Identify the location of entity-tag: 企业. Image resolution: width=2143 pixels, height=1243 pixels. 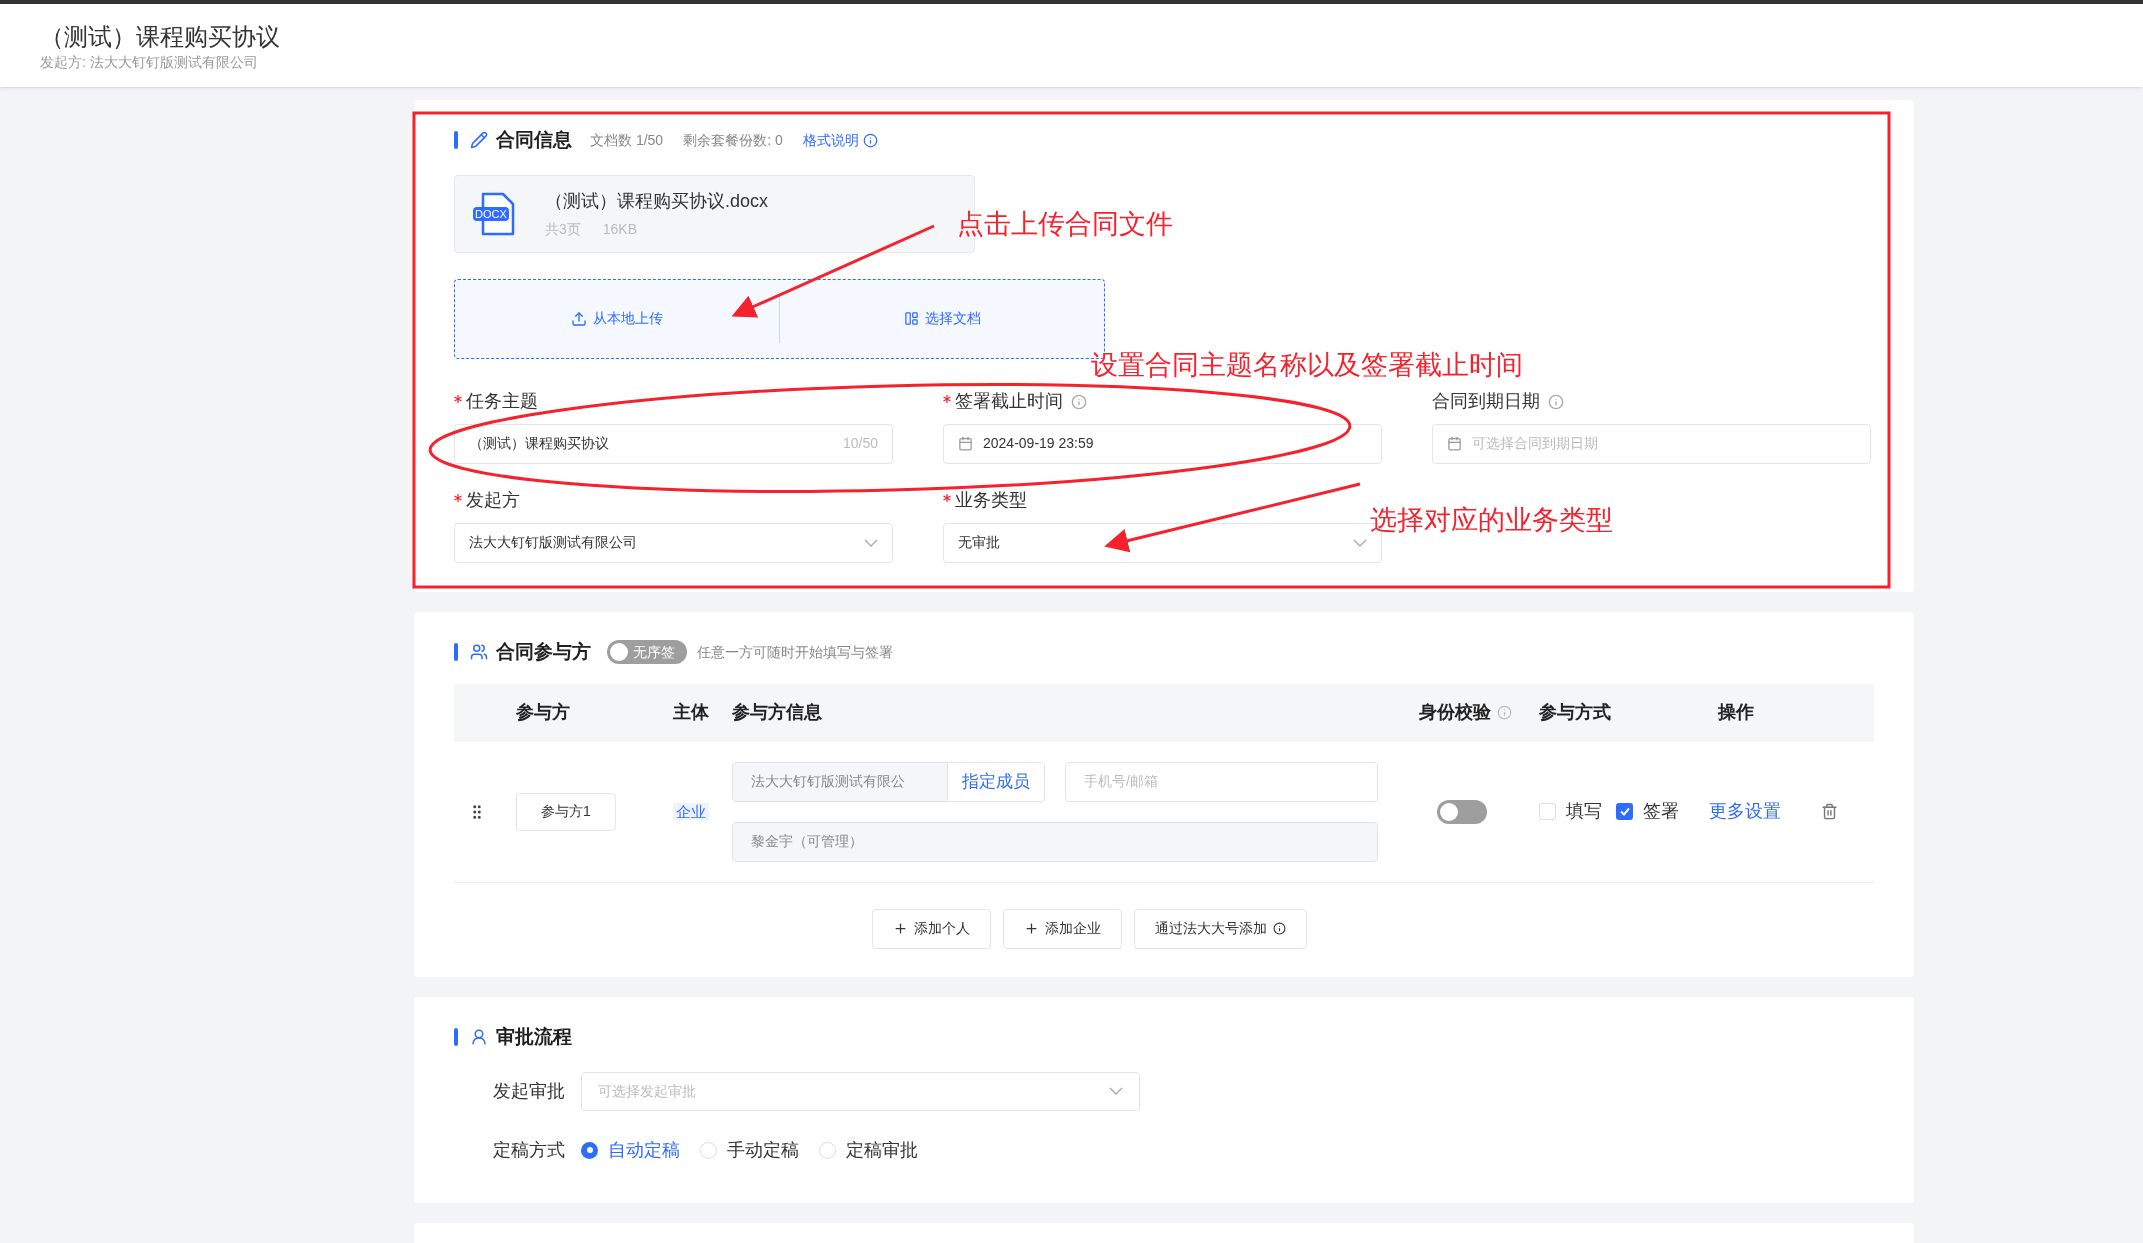
(691, 811).